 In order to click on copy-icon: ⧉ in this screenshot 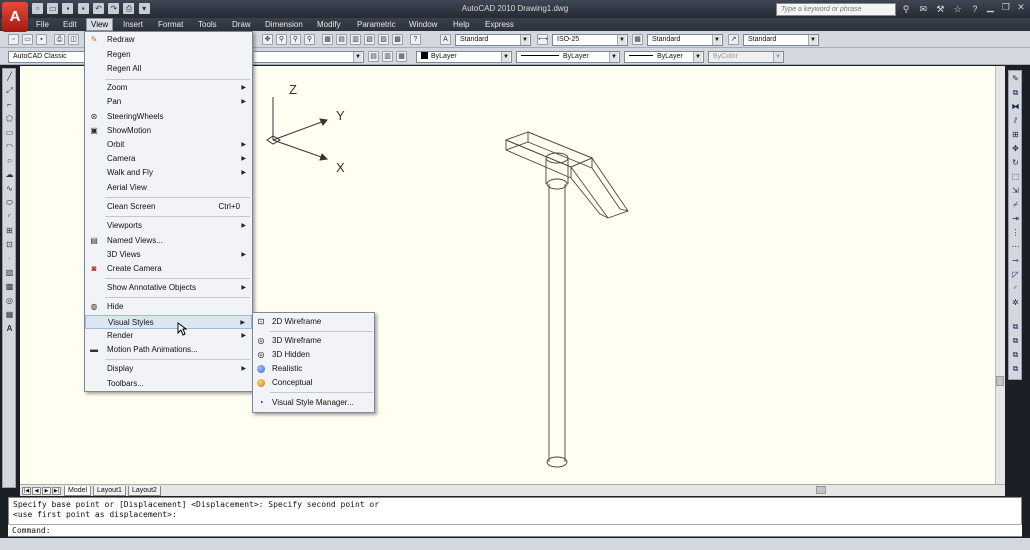, I will do `click(1015, 92)`.